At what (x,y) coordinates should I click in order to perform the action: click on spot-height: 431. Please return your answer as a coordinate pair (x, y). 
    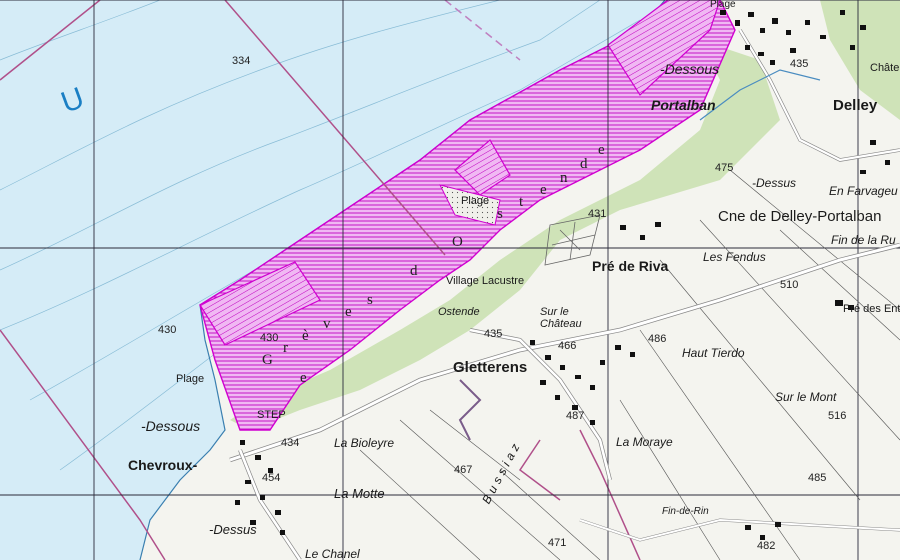
    Looking at the image, I should click on (597, 214).